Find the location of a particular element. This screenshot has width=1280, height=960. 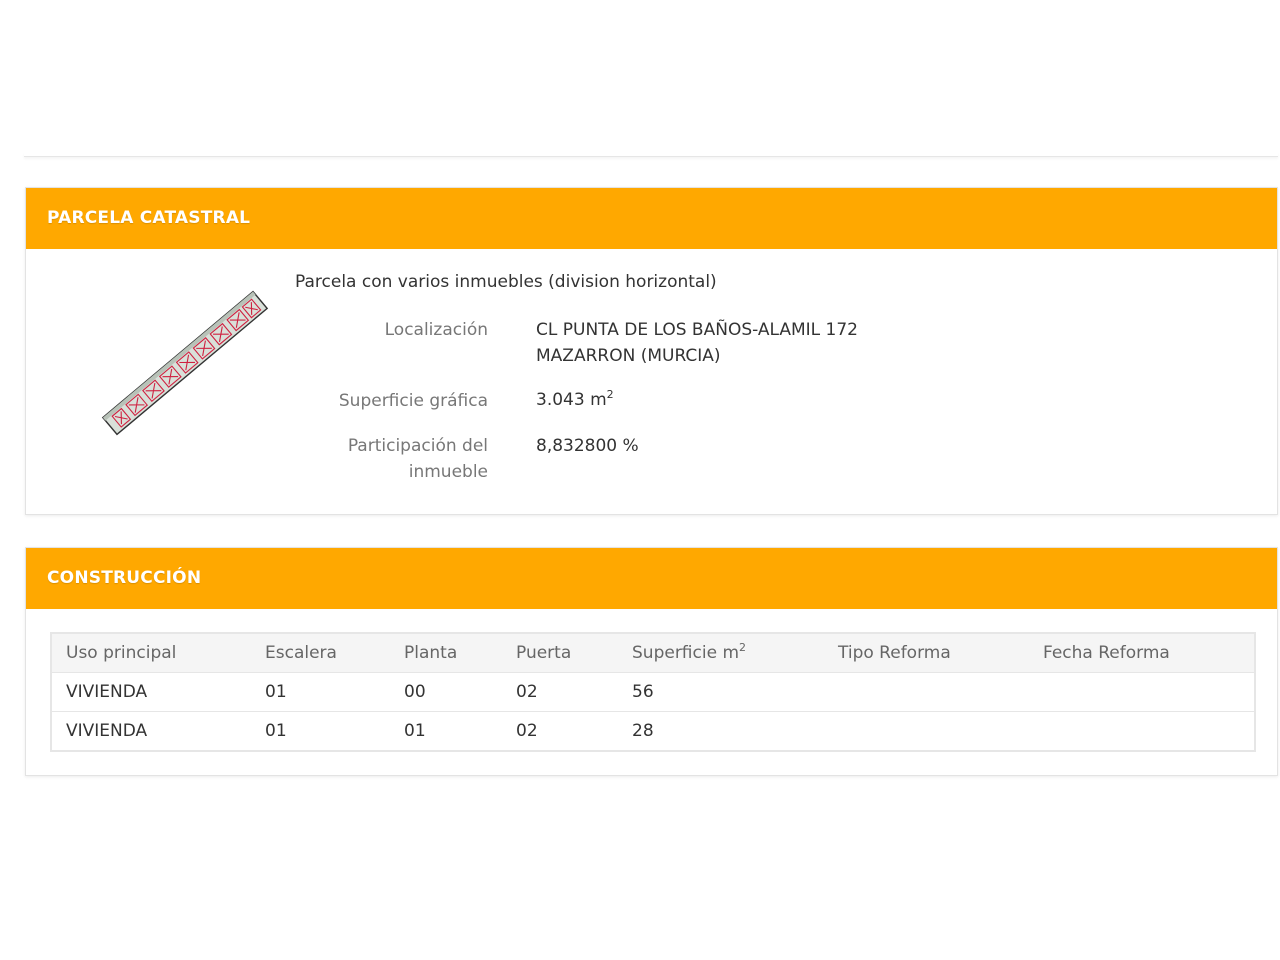

cell-planta: 01 is located at coordinates (446, 730).